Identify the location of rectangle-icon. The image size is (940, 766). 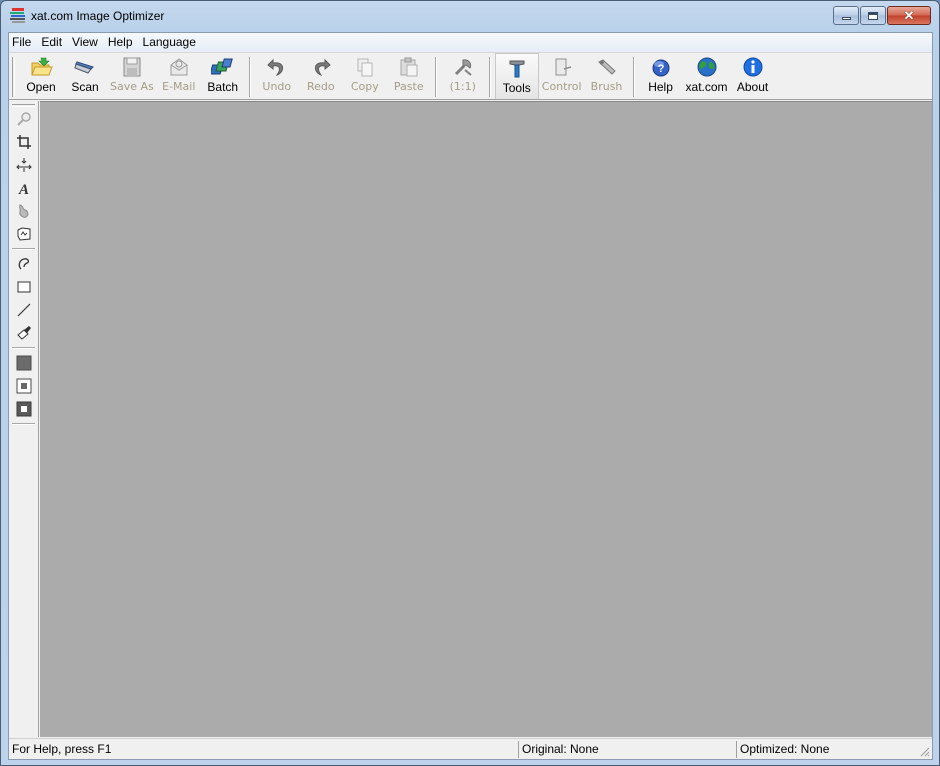
(24, 287).